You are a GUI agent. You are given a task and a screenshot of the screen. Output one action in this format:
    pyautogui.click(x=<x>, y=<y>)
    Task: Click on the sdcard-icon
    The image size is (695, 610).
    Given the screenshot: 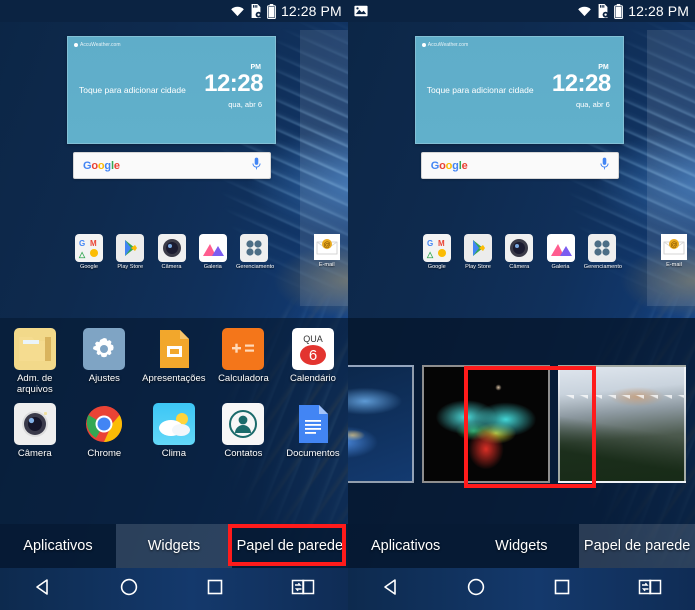 What is the action you would take?
    pyautogui.click(x=256, y=11)
    